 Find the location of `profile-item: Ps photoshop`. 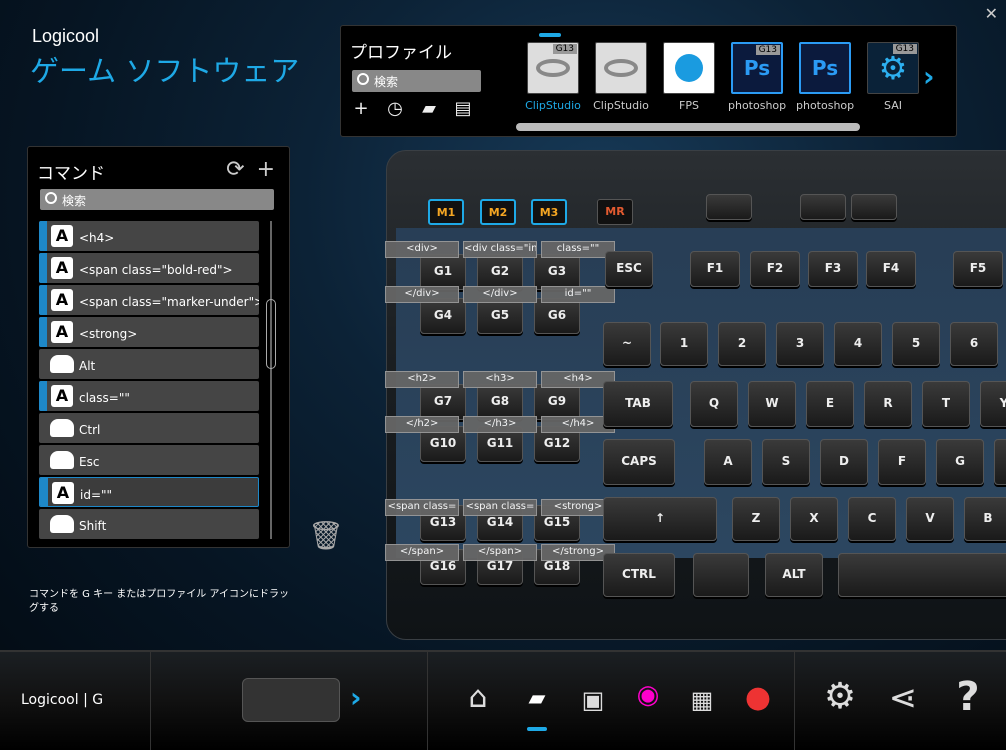

profile-item: Ps photoshop is located at coordinates (825, 82).